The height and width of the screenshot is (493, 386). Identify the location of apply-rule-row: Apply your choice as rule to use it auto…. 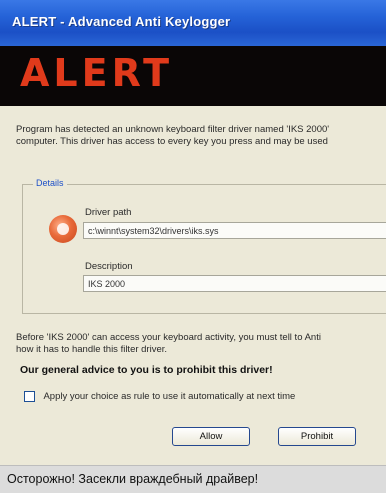
(159, 395).